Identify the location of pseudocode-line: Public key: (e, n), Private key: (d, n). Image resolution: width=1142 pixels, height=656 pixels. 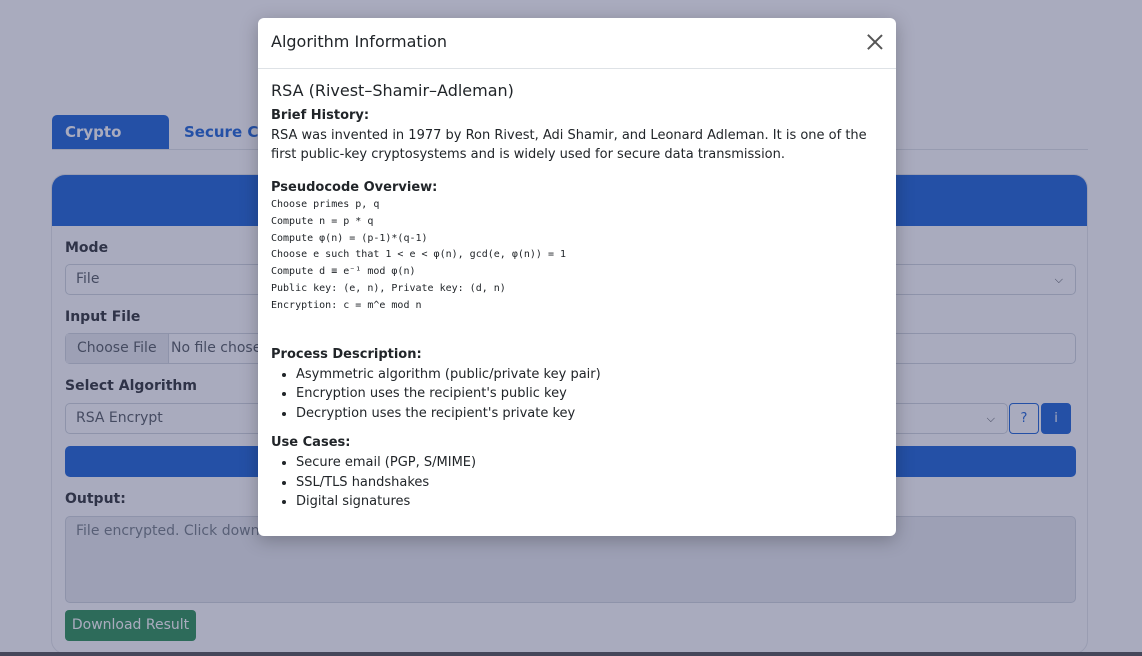
(388, 288).